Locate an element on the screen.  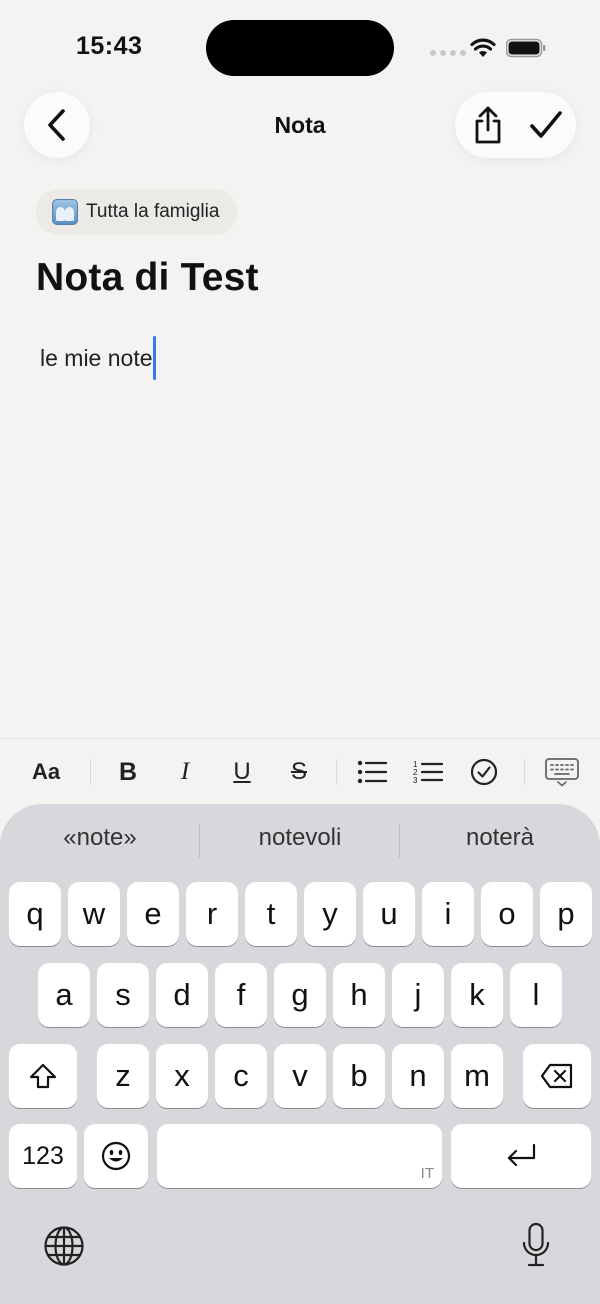
nav-actions-group is located at coordinates (515, 125).